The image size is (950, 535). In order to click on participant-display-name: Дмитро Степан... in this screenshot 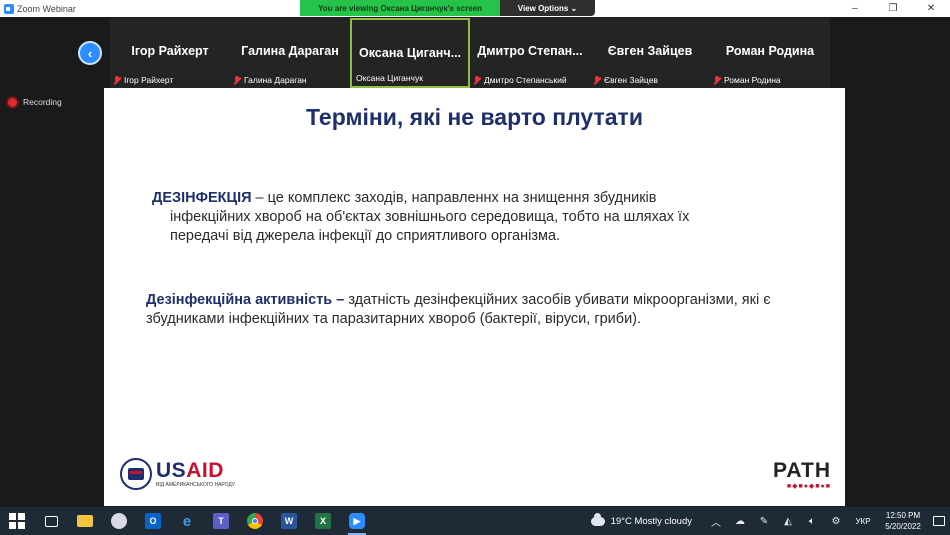, I will do `click(530, 51)`.